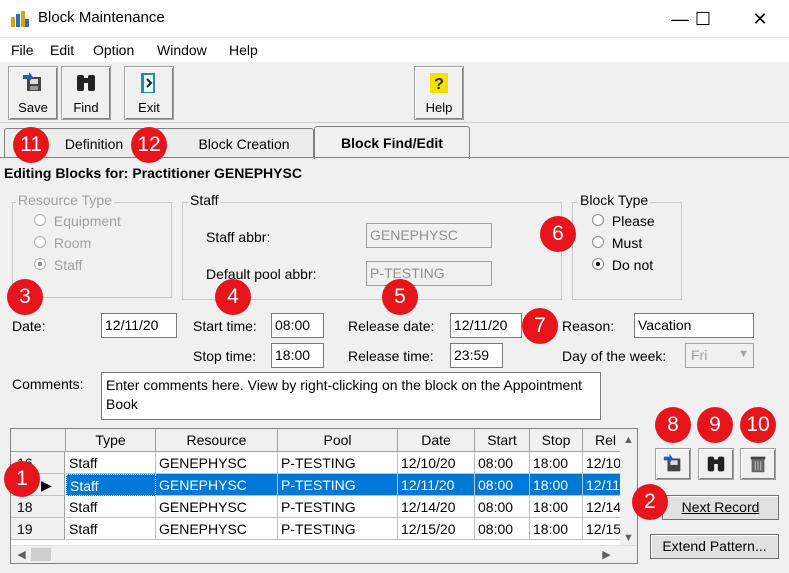 The width and height of the screenshot is (789, 573). I want to click on table-cell-selected: 08:00, so click(502, 485).